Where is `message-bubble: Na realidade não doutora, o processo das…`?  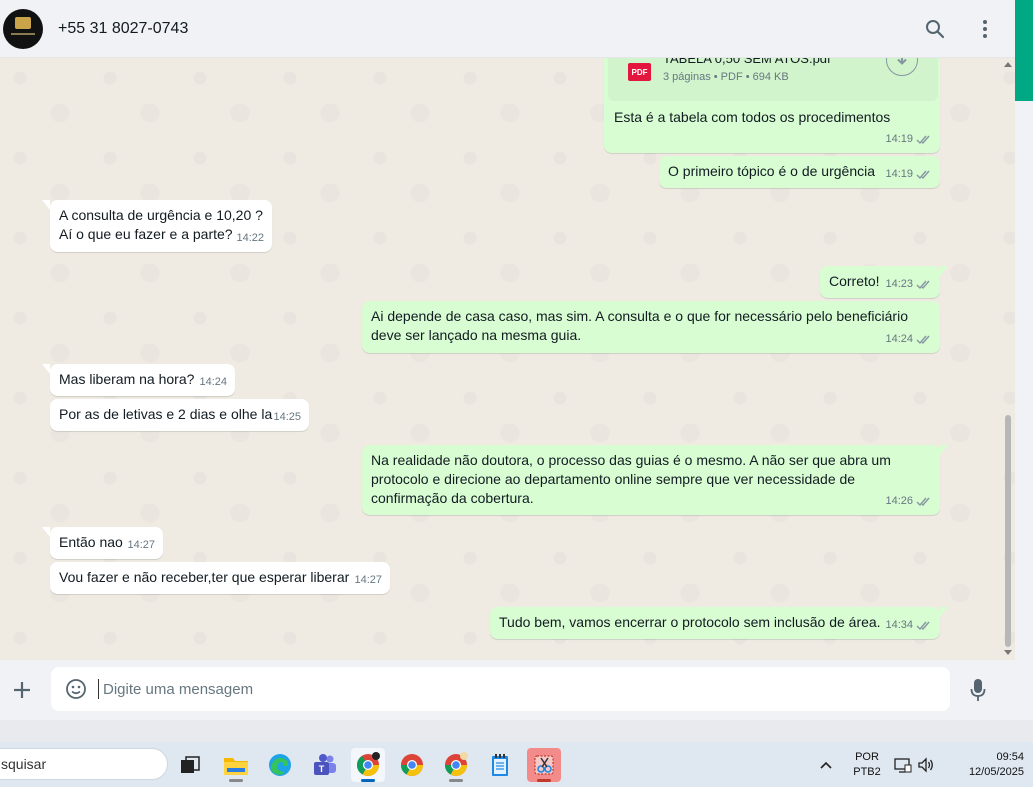 message-bubble: Na realidade não doutora, o processo das… is located at coordinates (655, 480).